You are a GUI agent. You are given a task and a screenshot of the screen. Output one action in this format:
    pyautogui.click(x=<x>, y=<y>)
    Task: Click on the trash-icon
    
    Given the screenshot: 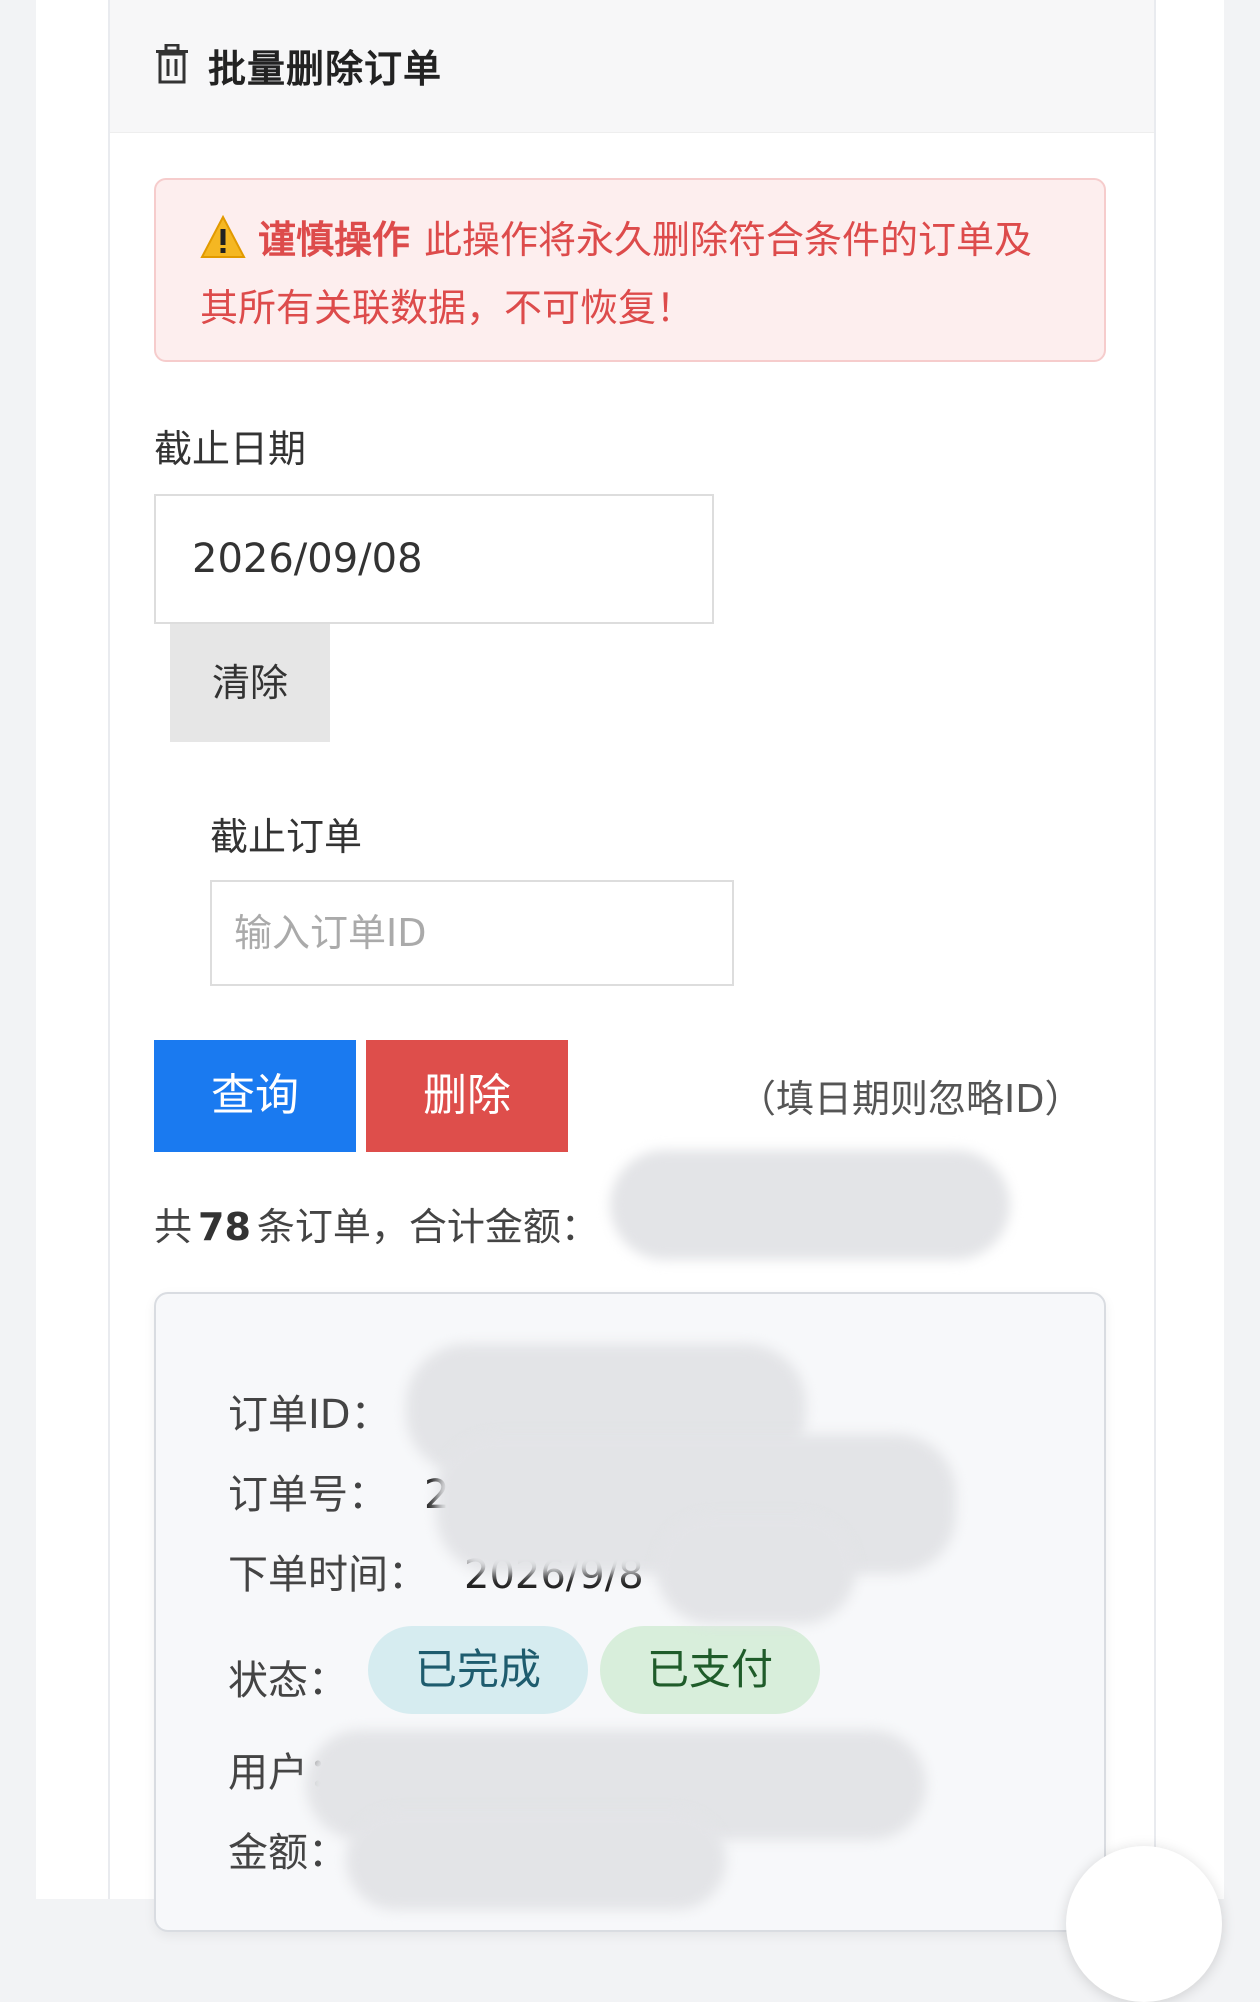 What is the action you would take?
    pyautogui.click(x=172, y=64)
    